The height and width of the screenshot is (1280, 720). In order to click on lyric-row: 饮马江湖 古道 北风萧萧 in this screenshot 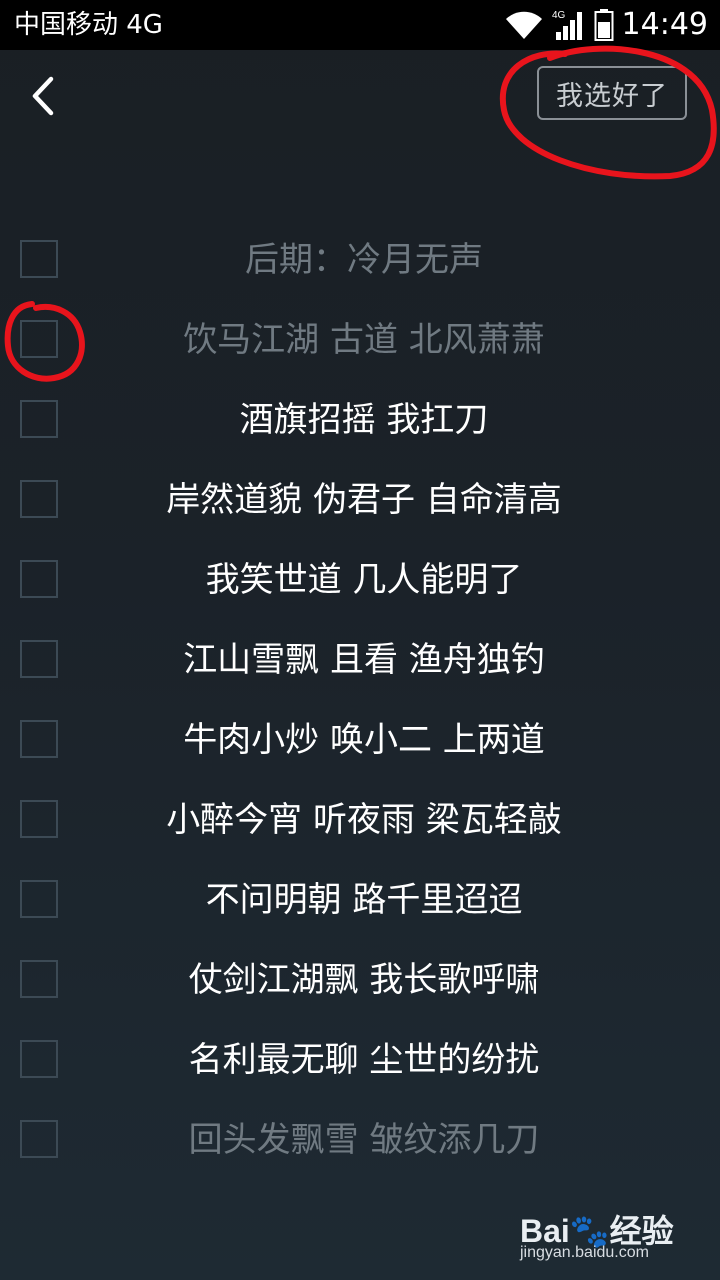, I will do `click(360, 340)`.